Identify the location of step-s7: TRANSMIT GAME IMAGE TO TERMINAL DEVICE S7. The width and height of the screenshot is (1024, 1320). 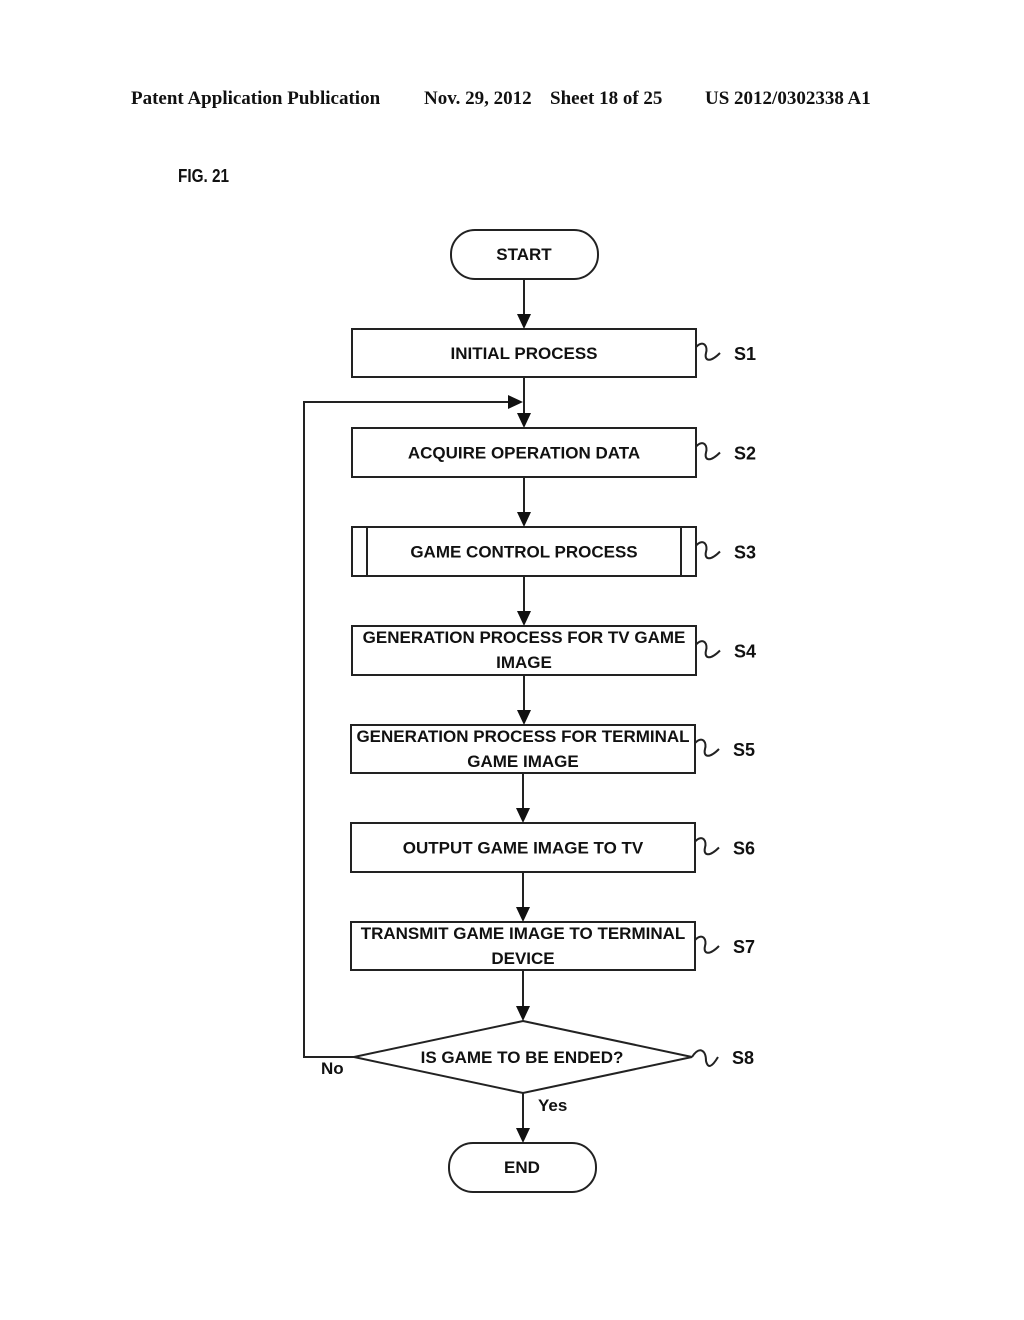
(552, 946).